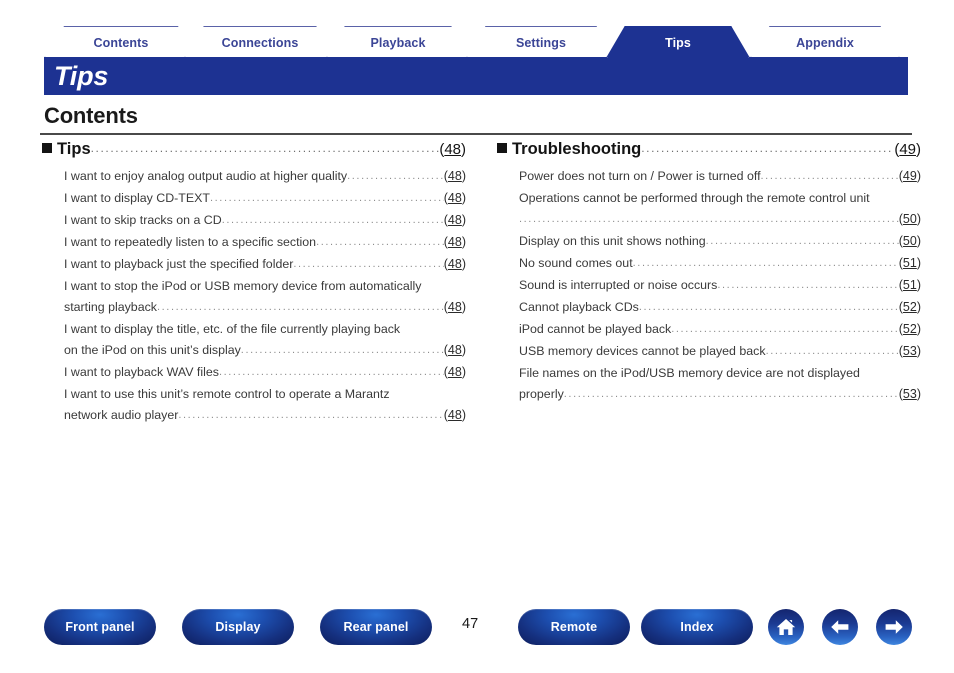 This screenshot has width=954, height=673. What do you see at coordinates (398, 42) in the screenshot?
I see `tab-playback: Playback` at bounding box center [398, 42].